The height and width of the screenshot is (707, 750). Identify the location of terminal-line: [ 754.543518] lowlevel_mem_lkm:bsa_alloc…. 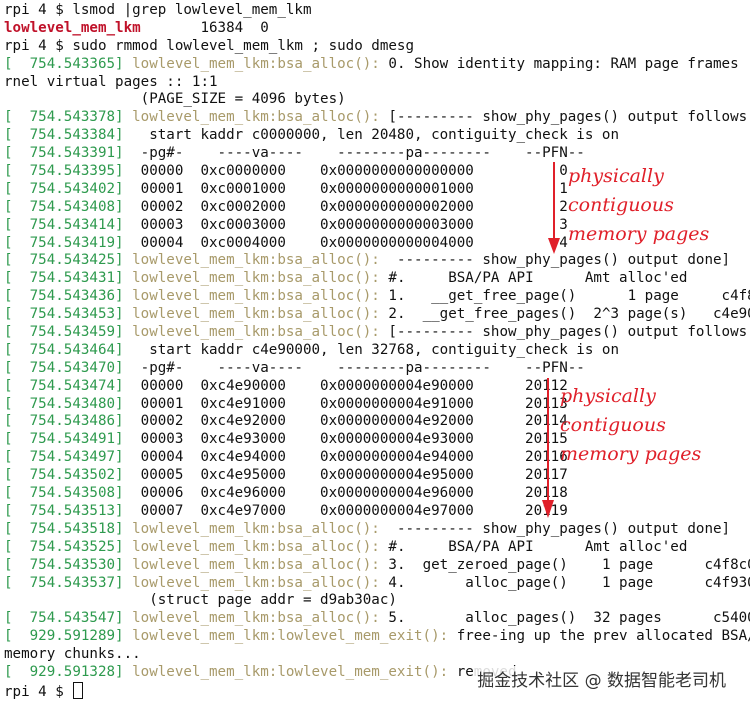
(377, 530).